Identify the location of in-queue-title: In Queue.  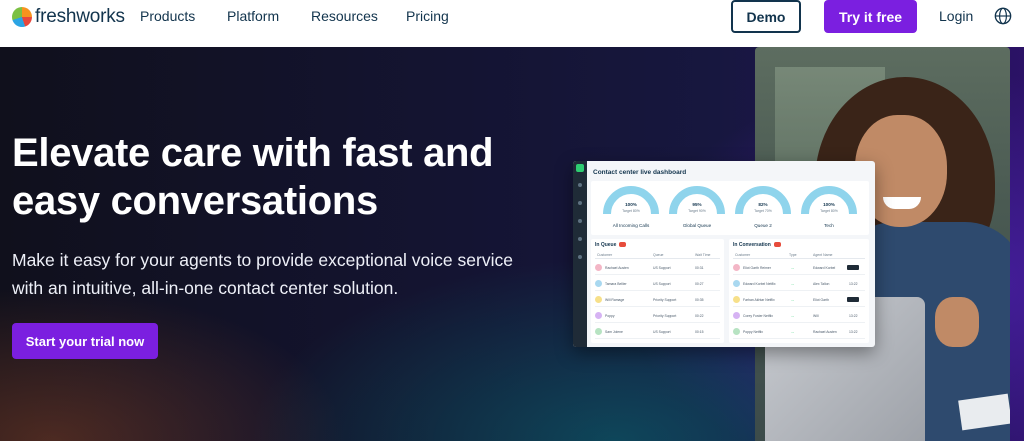
(606, 245).